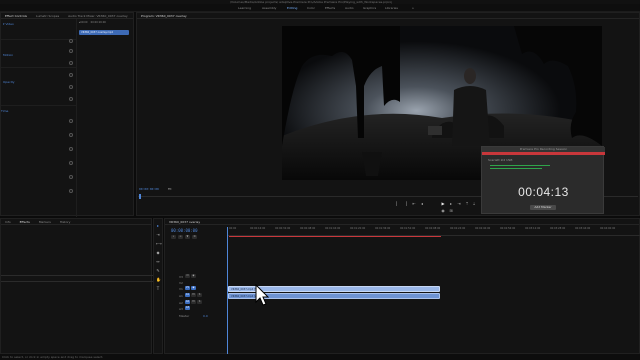 This screenshot has height=360, width=640. What do you see at coordinates (388, 16) in the screenshot?
I see `program-monitor-tabs: Program: VR360_0037 overlay` at bounding box center [388, 16].